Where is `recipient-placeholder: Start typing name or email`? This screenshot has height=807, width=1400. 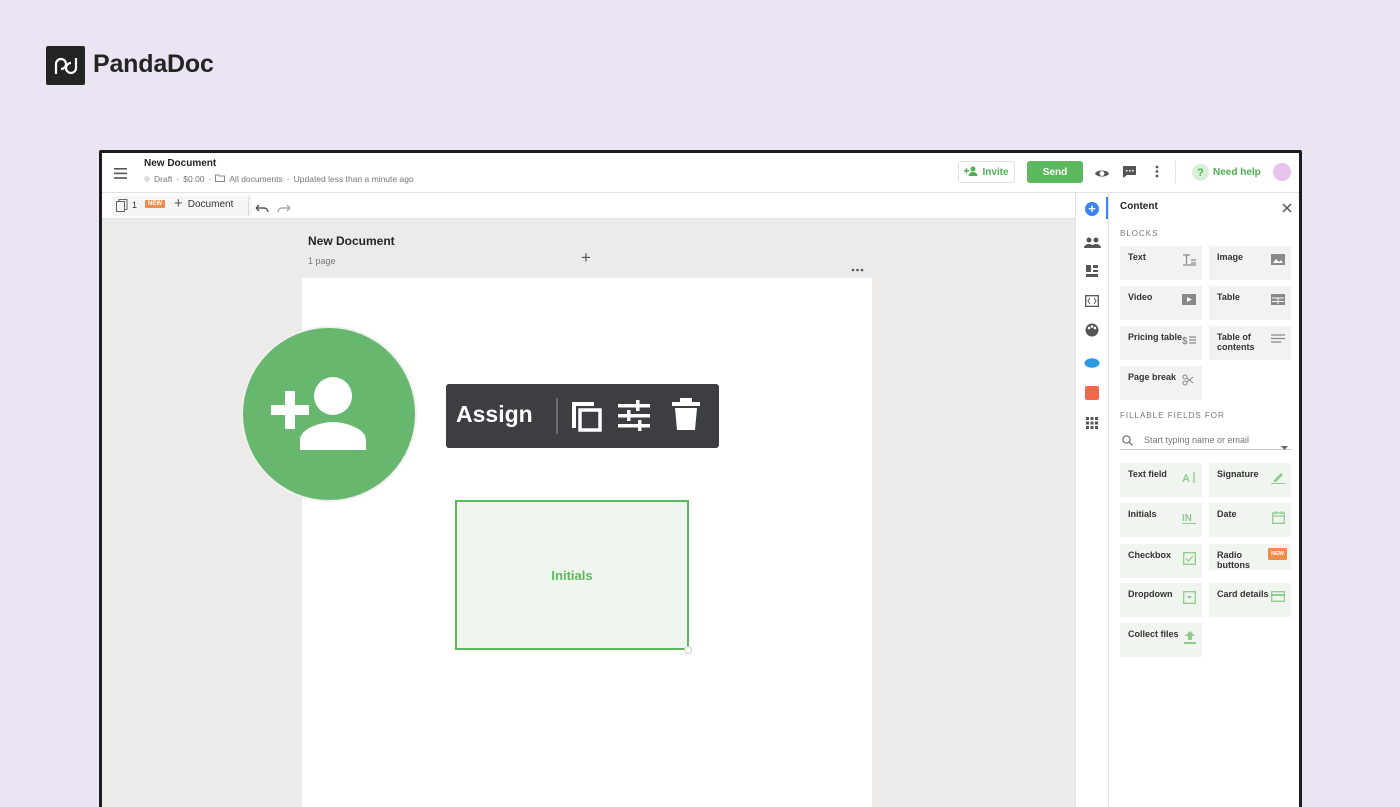
recipient-placeholder: Start typing name or email is located at coordinates (1197, 440).